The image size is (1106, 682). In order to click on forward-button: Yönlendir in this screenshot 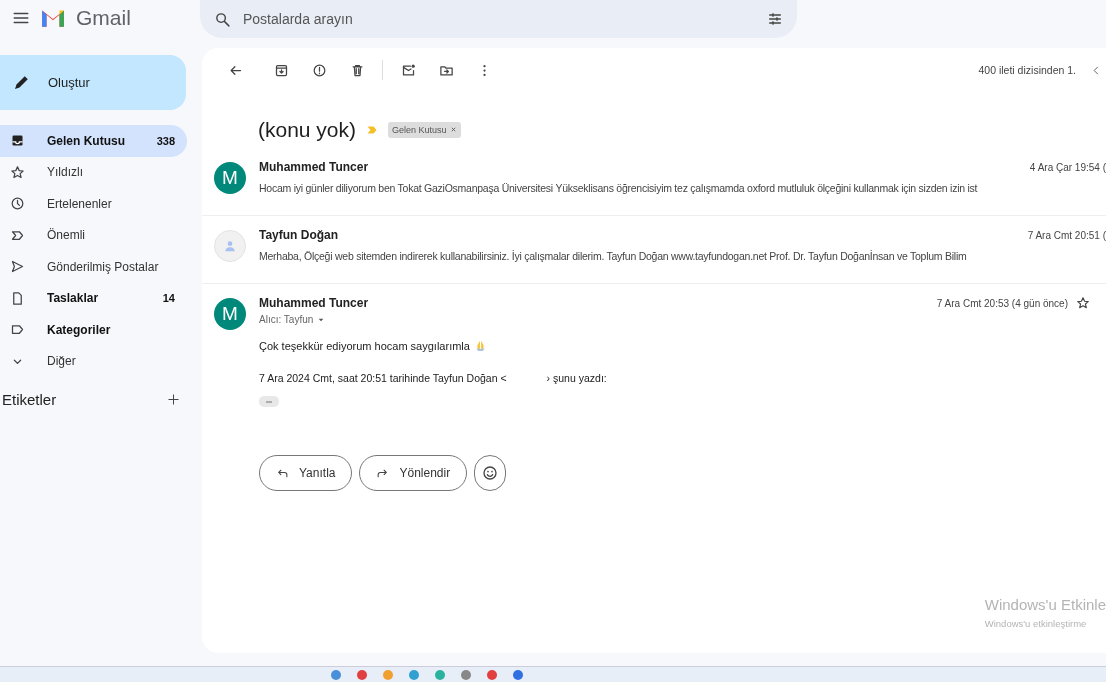, I will do `click(413, 473)`.